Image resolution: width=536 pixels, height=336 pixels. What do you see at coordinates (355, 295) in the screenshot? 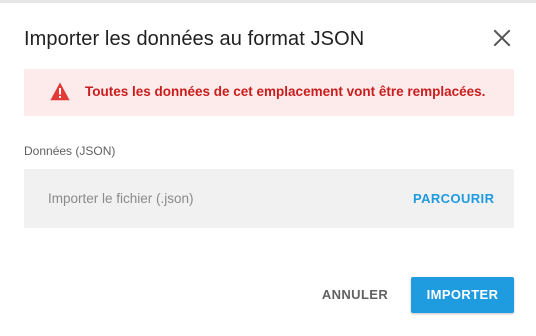
I see `cancel-button: ANNULER` at bounding box center [355, 295].